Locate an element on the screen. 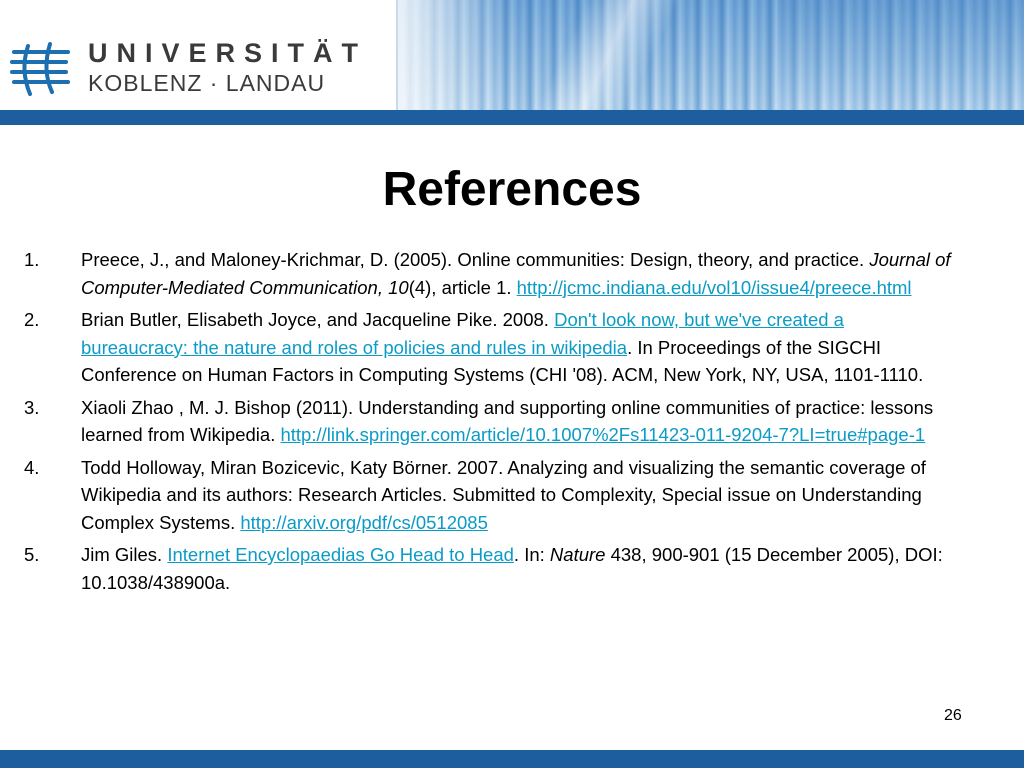 This screenshot has height=768, width=1024. reference-link: http://arxiv.org/pdf/cs/0512085 is located at coordinates (364, 522).